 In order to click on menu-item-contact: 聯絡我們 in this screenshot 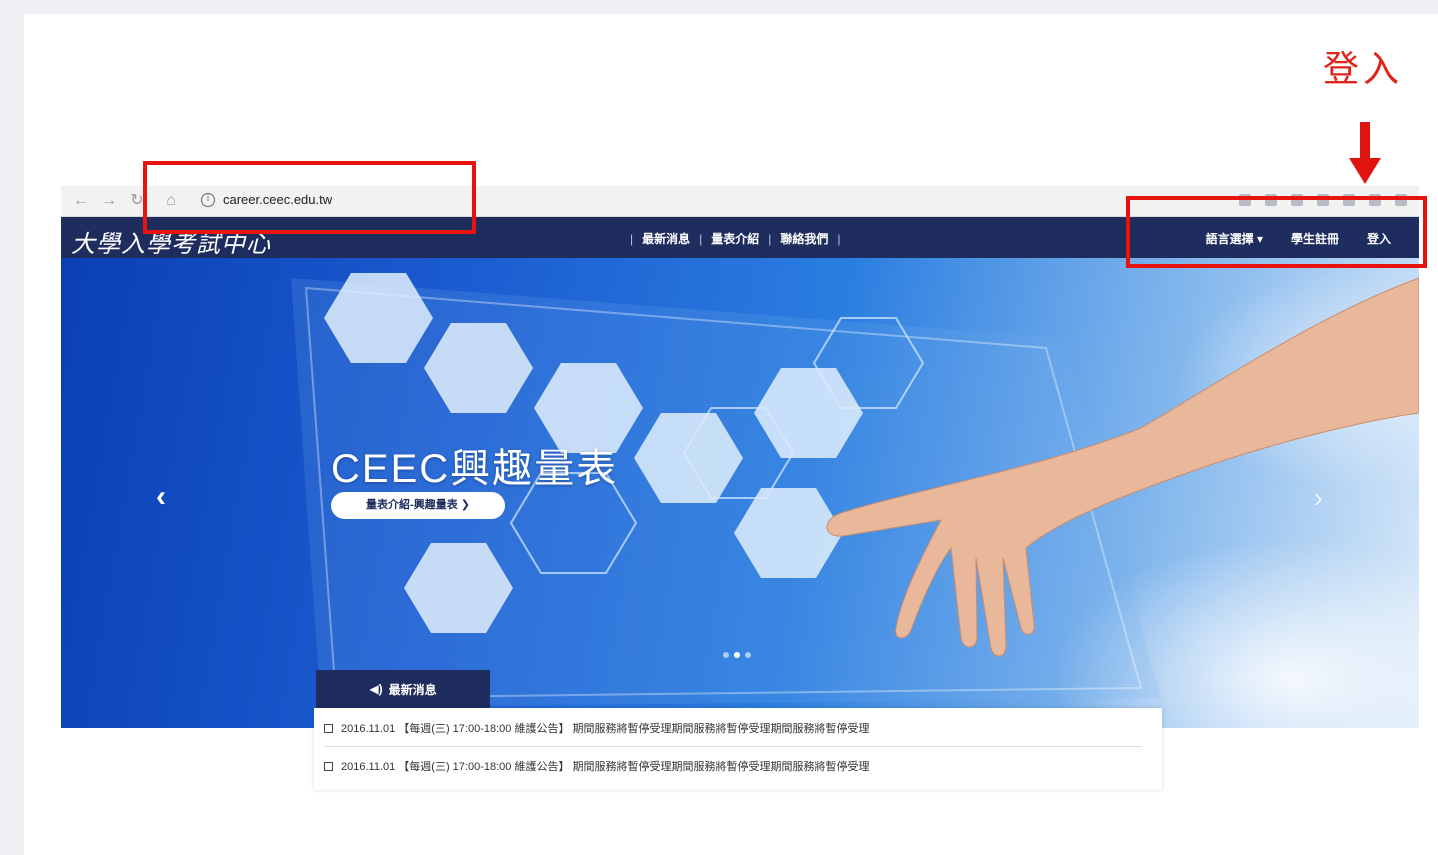, I will do `click(804, 238)`.